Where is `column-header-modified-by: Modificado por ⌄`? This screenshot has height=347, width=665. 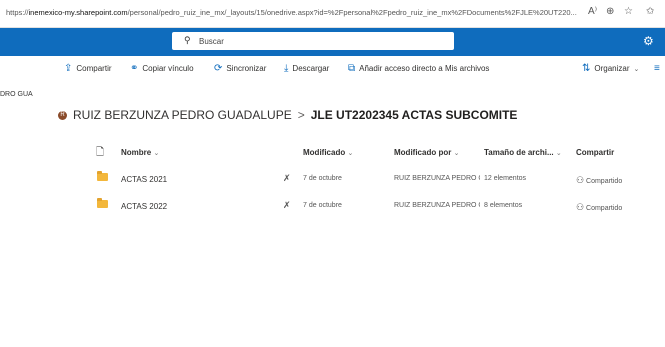
column-header-modified-by: Modificado por ⌄ is located at coordinates (426, 152).